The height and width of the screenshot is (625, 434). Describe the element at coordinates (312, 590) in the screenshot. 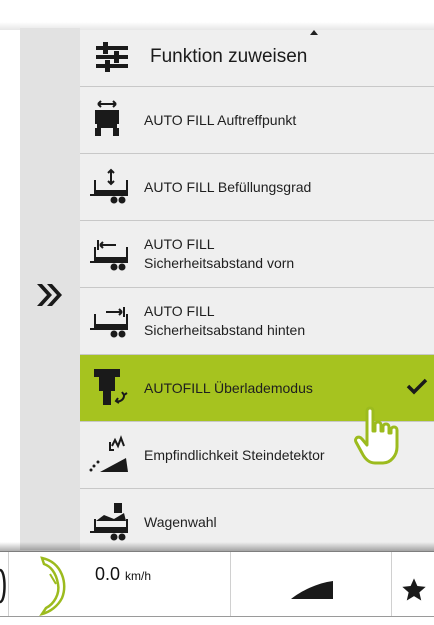

I see `ramp-icon` at that location.